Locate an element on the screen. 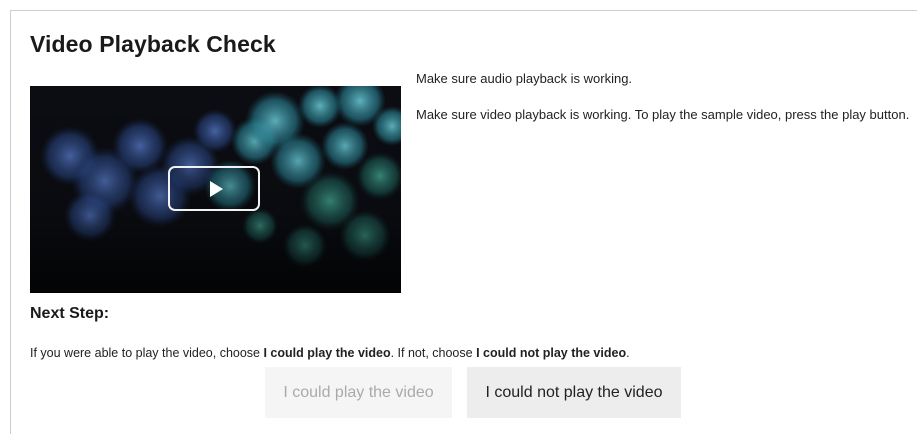  instruction-option-no: I could not play the video is located at coordinates (551, 353).